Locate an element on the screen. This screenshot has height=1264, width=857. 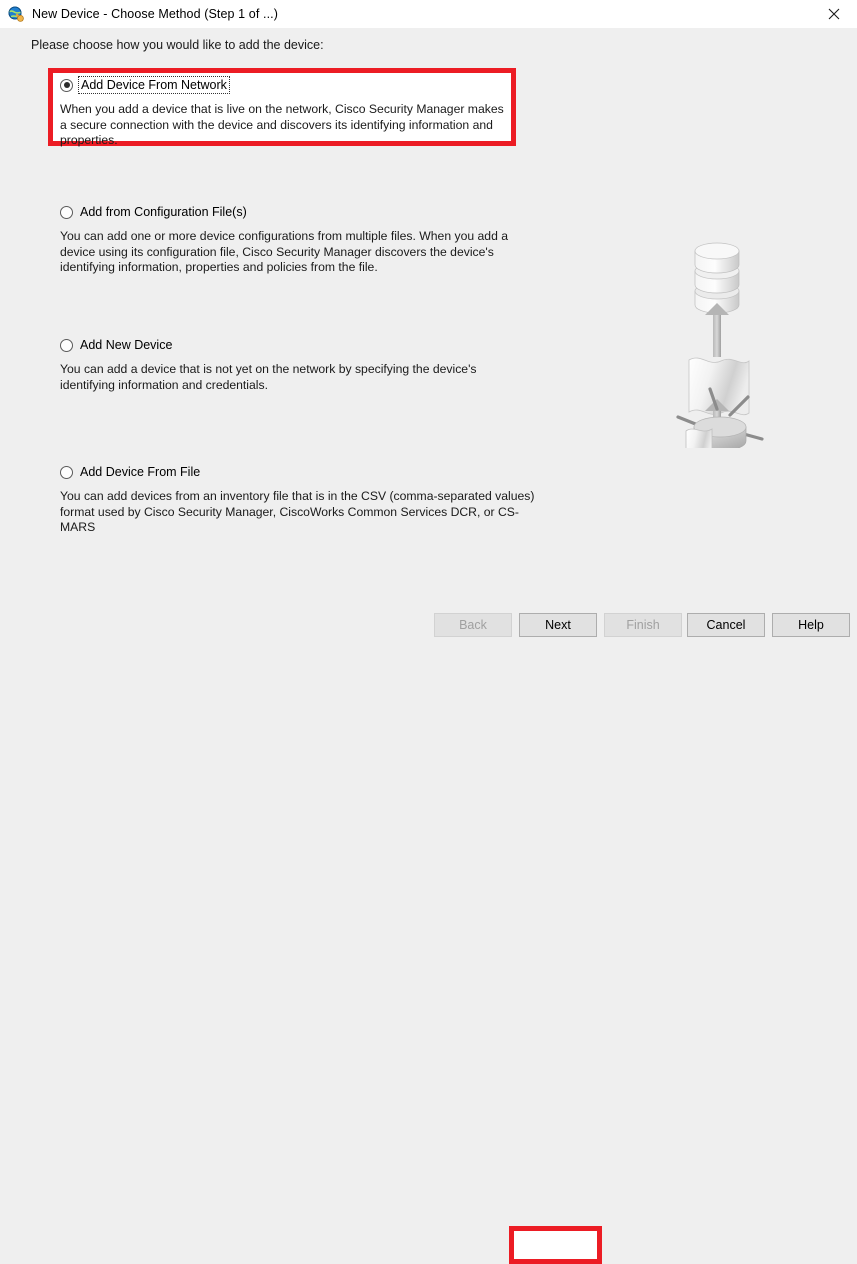
close-icon is located at coordinates (834, 14).